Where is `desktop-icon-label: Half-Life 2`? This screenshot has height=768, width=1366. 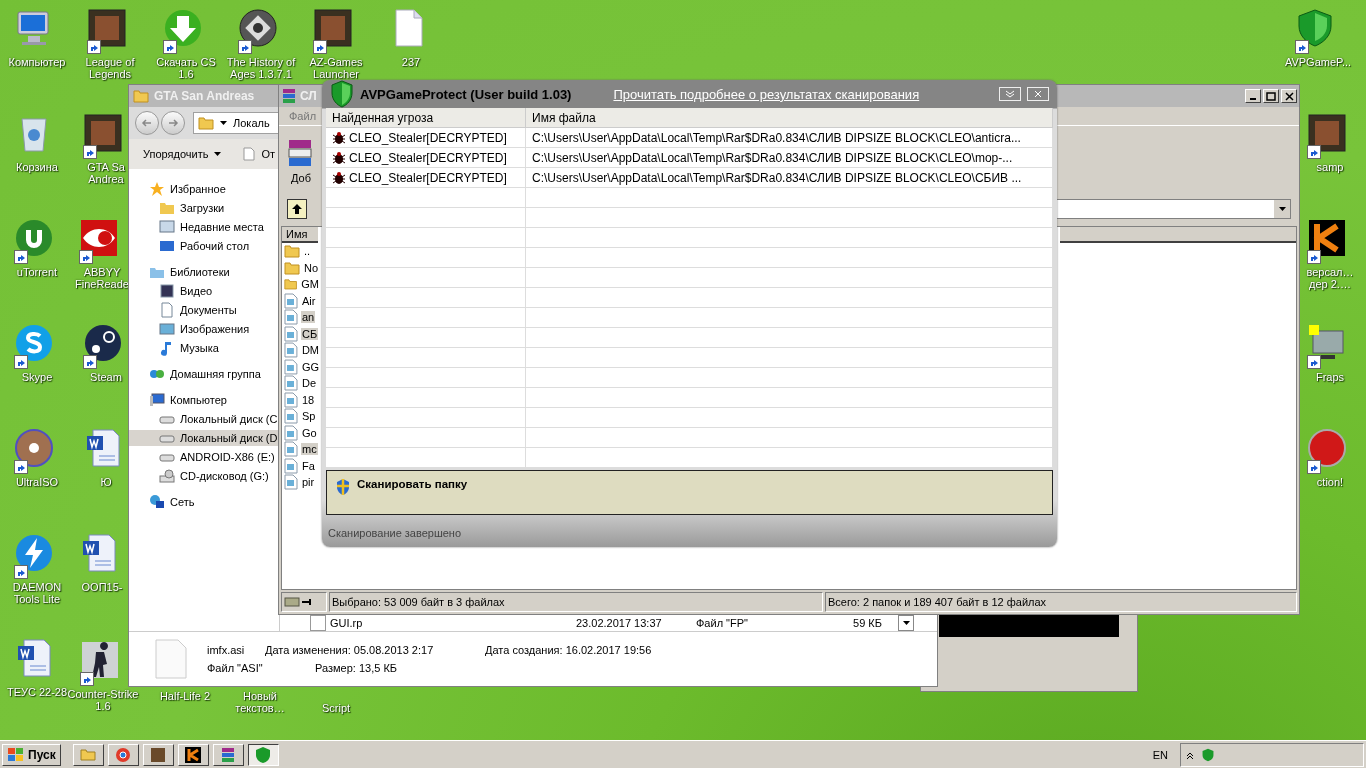
desktop-icon-label: Half-Life 2 is located at coordinates (185, 696).